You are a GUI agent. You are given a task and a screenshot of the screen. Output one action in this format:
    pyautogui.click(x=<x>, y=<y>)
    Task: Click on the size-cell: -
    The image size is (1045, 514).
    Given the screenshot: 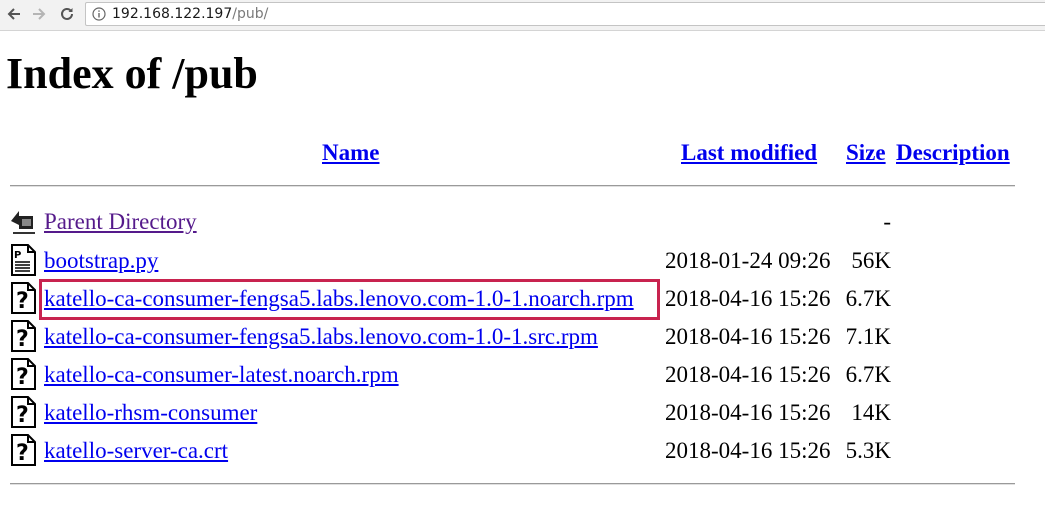 What is the action you would take?
    pyautogui.click(x=887, y=221)
    